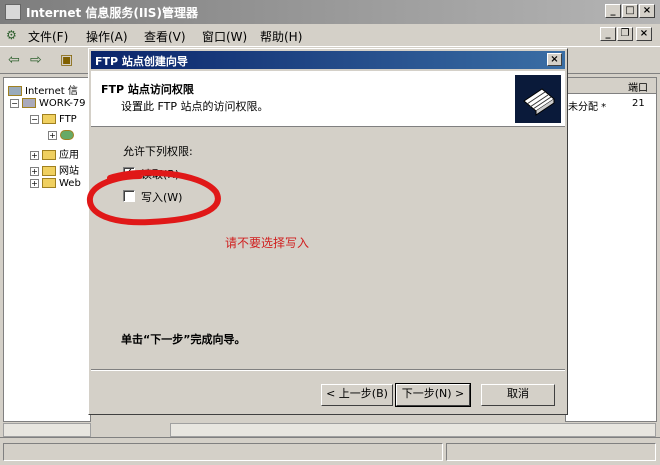 The width and height of the screenshot is (660, 465). What do you see at coordinates (413, 430) in the screenshot?
I see `list-hscrollbar` at bounding box center [413, 430].